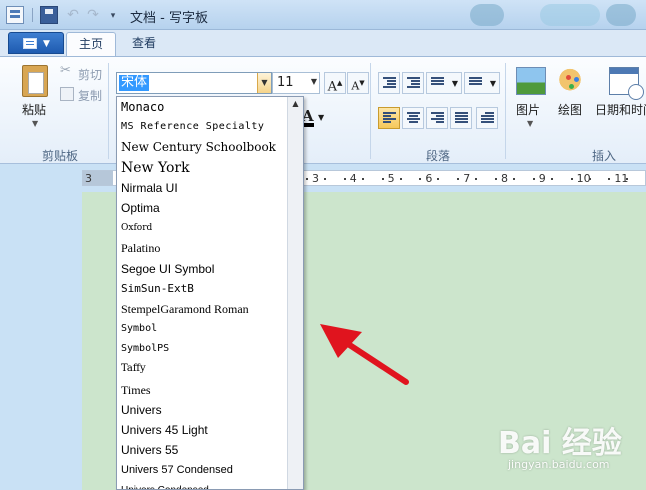 This screenshot has width=646, height=490. I want to click on paragraph-icon, so click(487, 118).